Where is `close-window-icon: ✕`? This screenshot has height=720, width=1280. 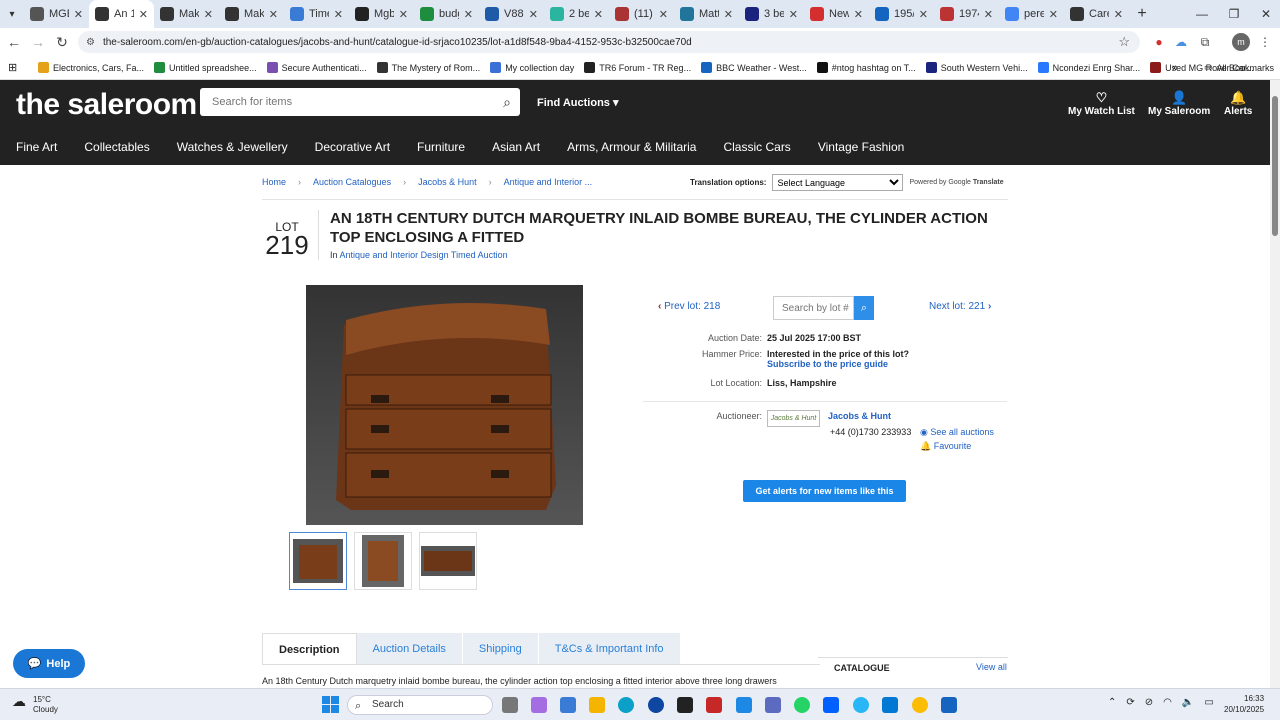 close-window-icon: ✕ is located at coordinates (1265, 14).